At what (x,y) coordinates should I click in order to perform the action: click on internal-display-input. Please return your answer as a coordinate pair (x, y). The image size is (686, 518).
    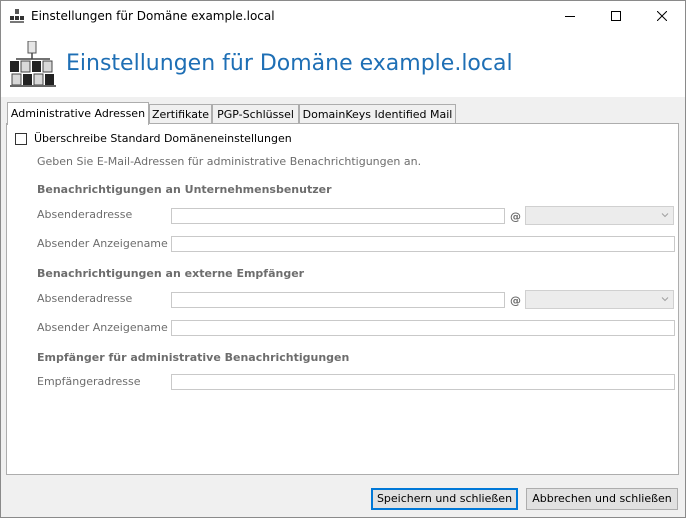
    Looking at the image, I should click on (423, 244).